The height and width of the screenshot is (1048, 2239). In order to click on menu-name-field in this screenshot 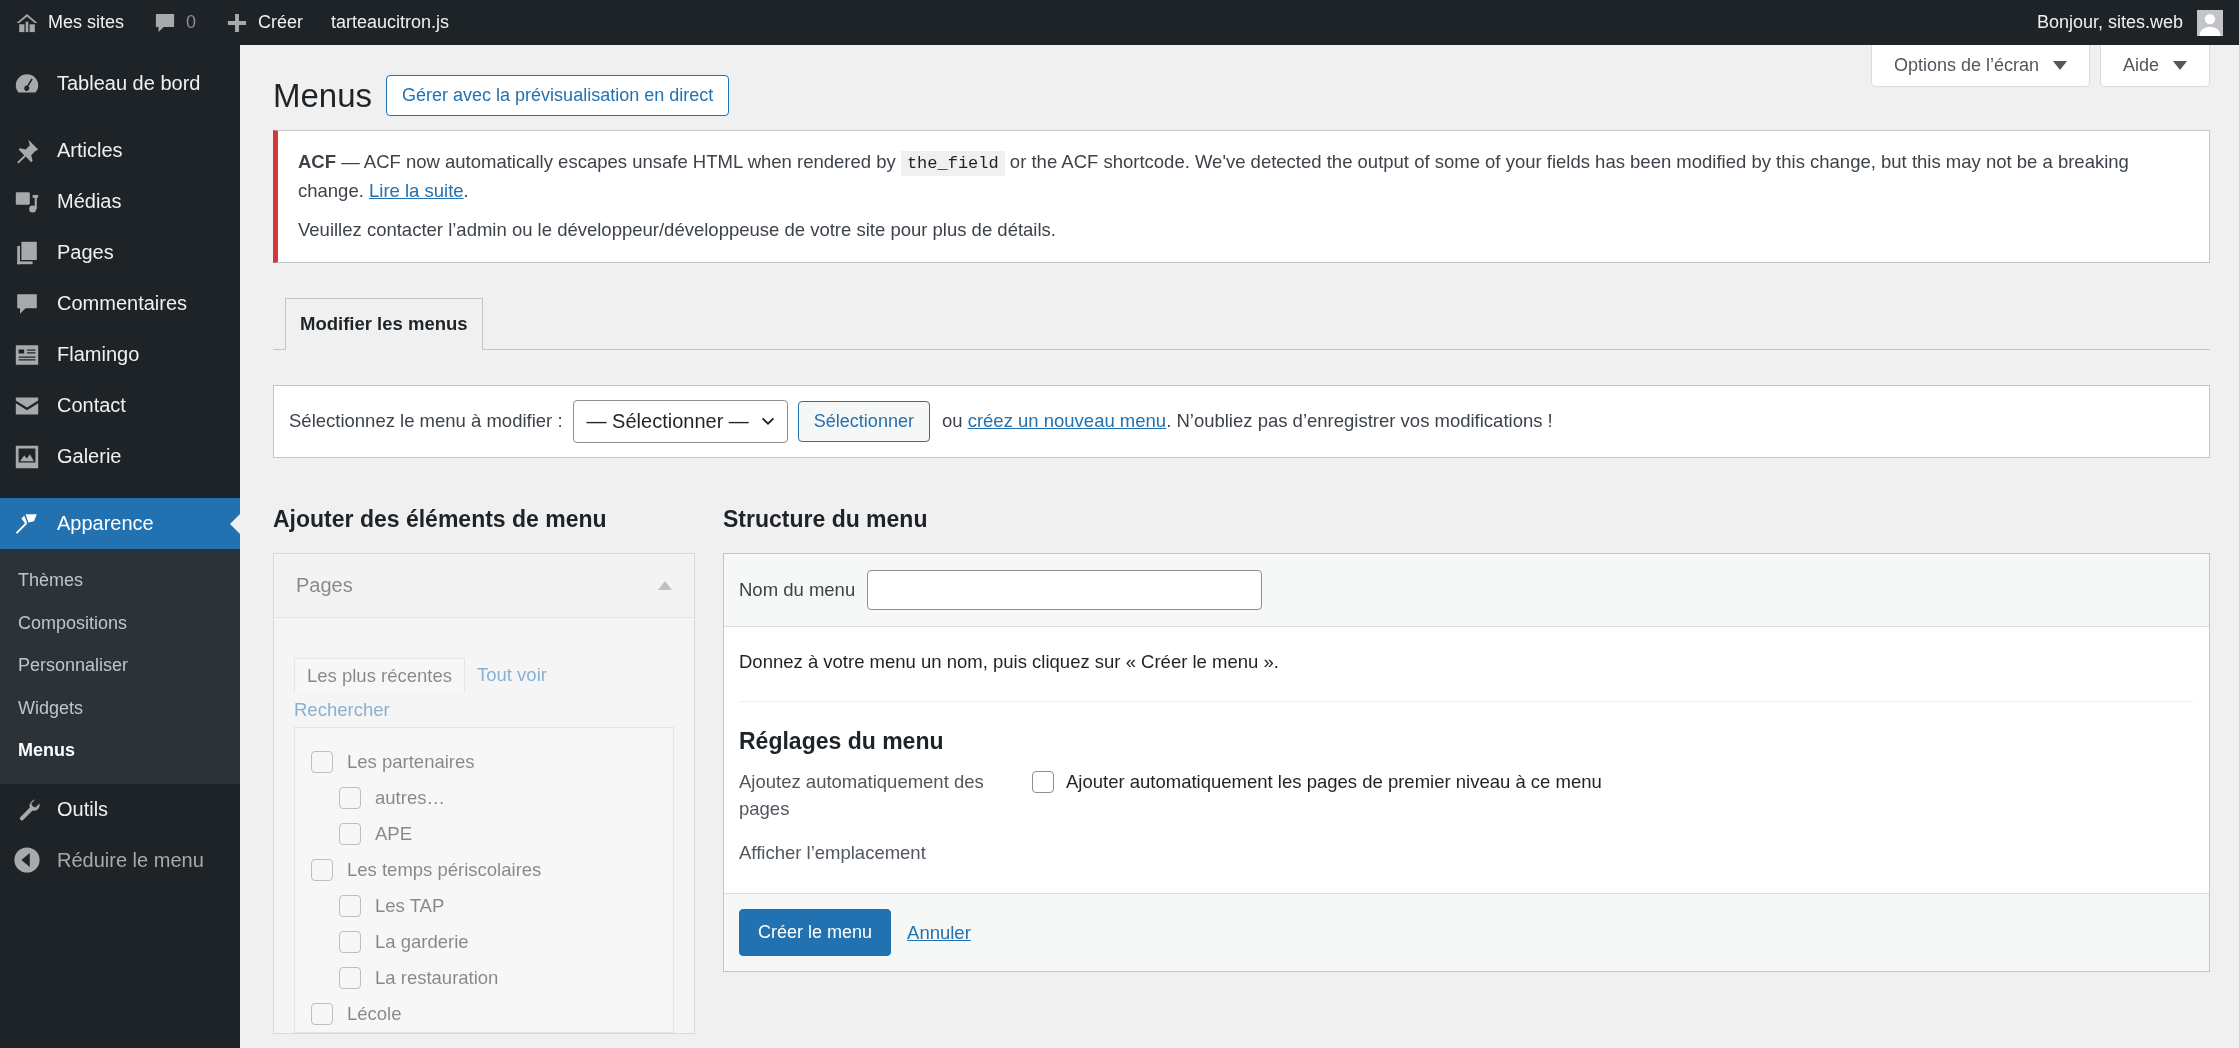, I will do `click(1065, 589)`.